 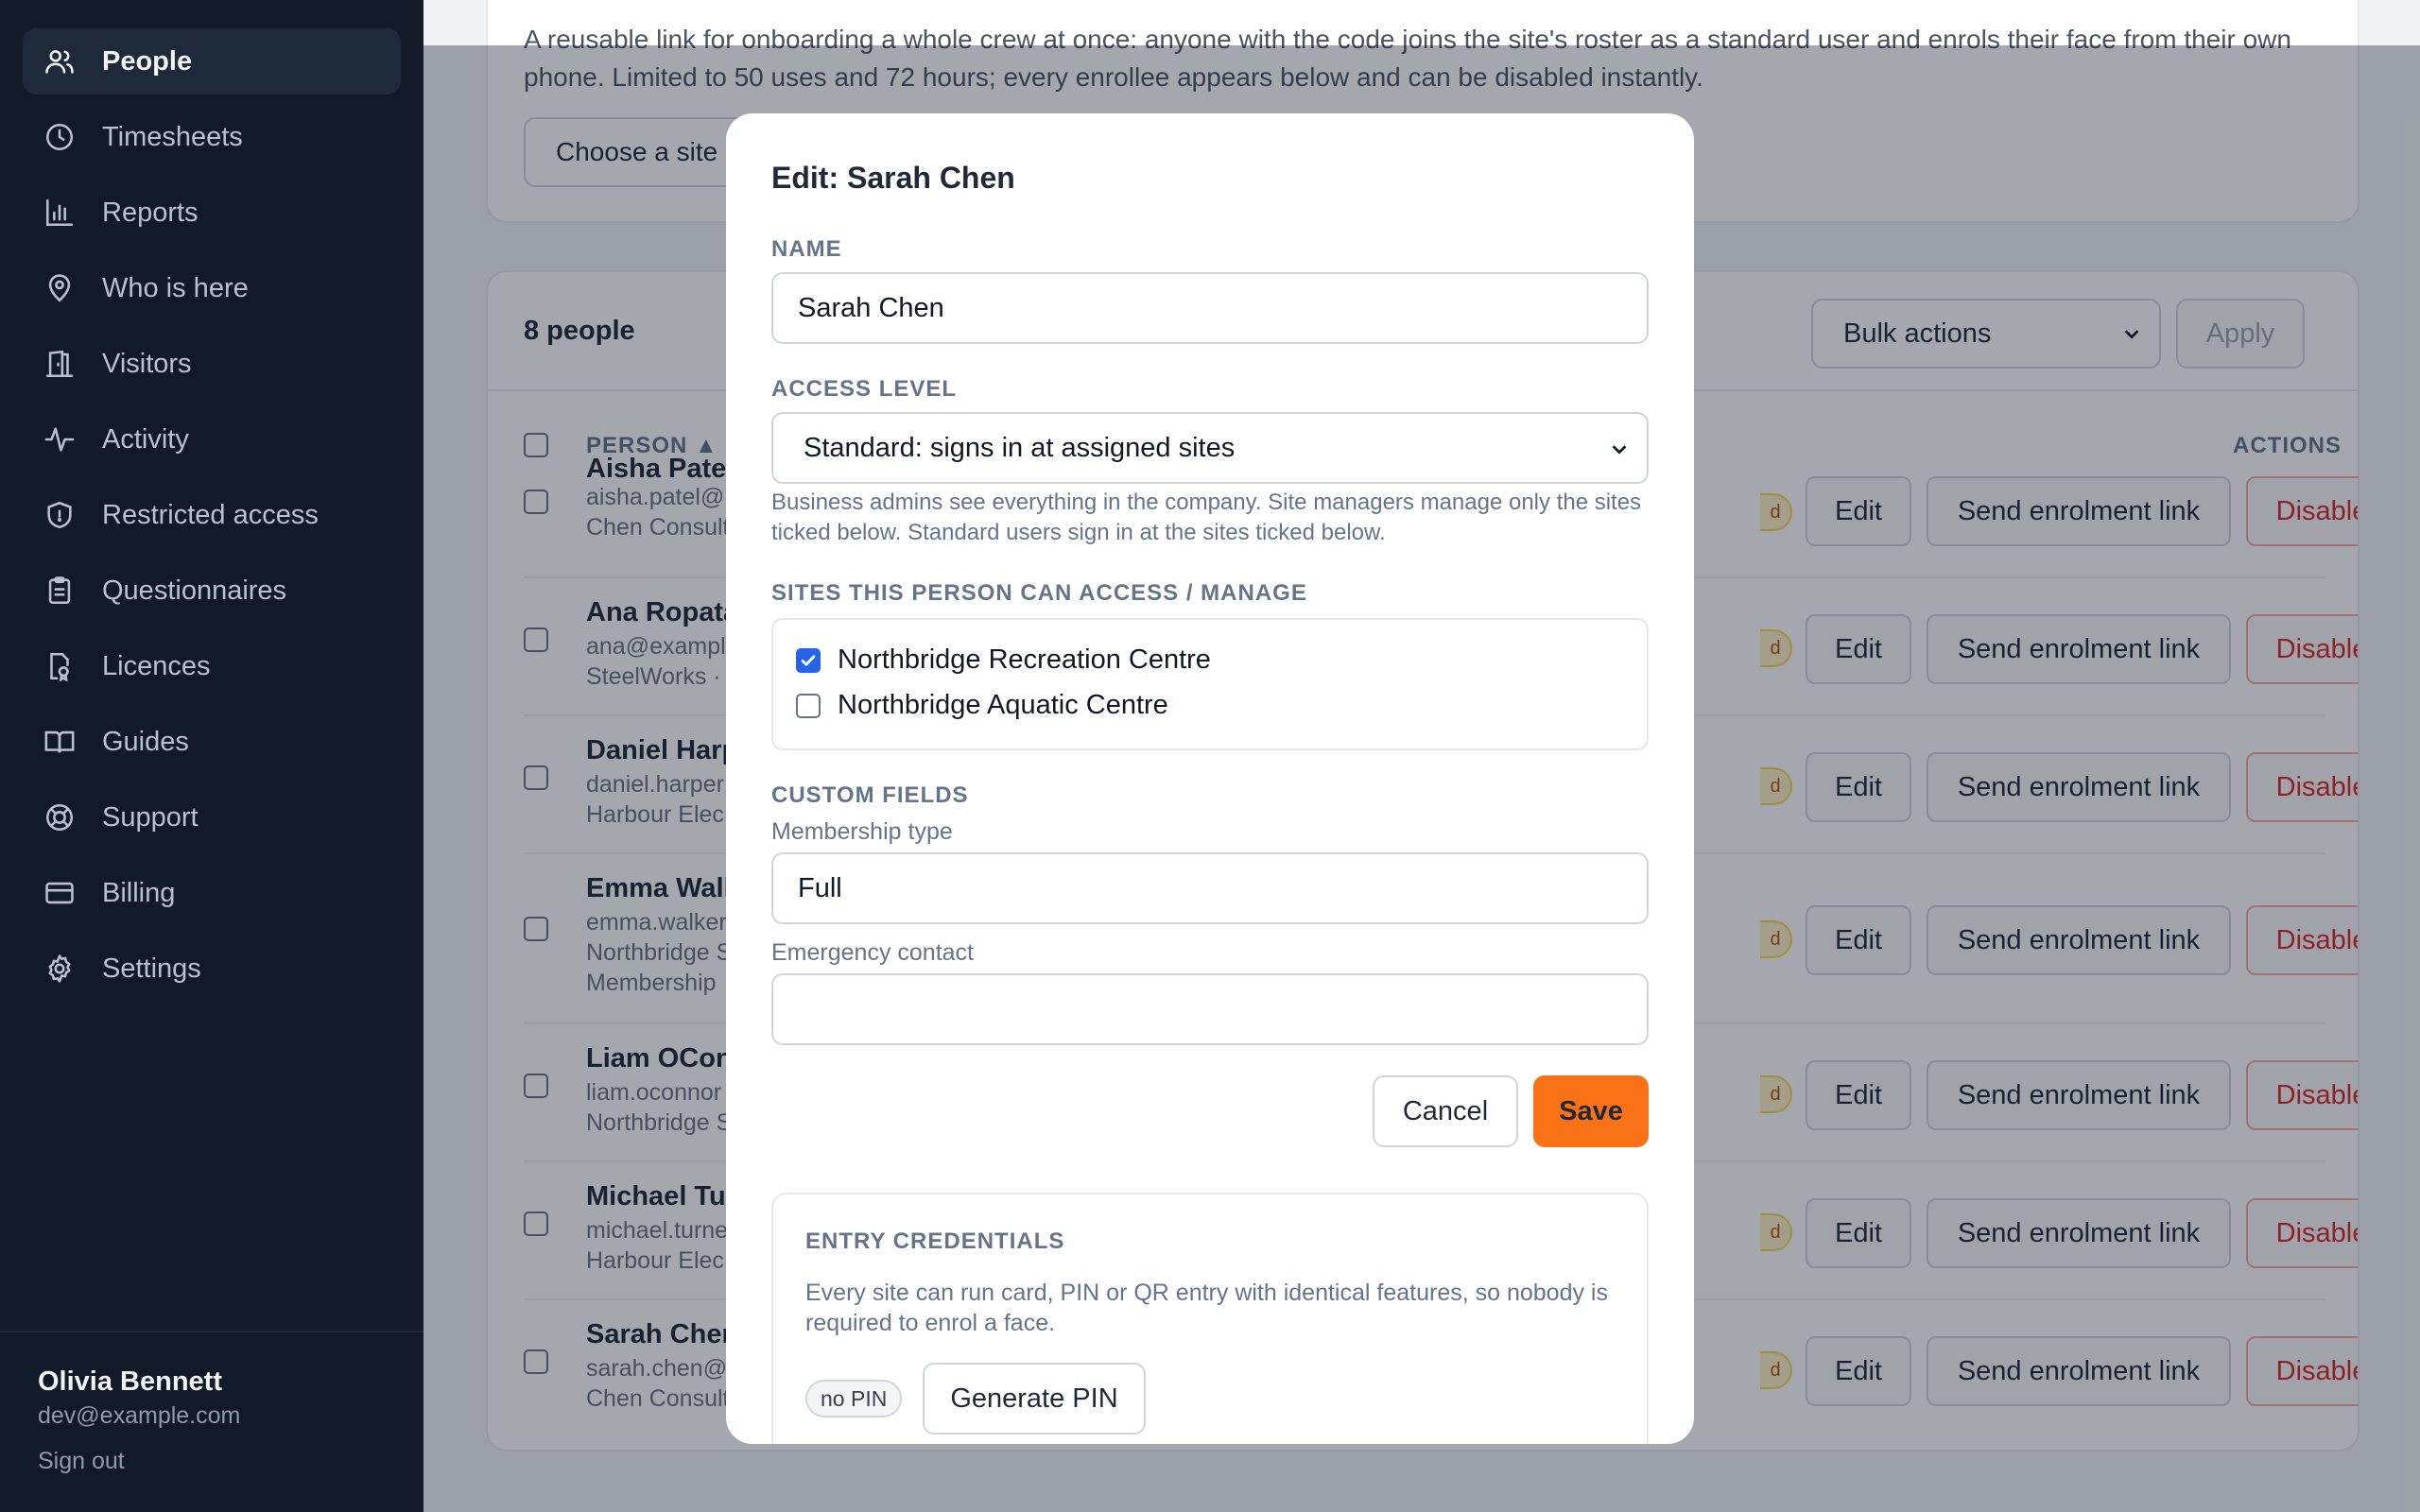 I want to click on access-level-value: Standard: signs in at assigned sites, so click(x=1020, y=447).